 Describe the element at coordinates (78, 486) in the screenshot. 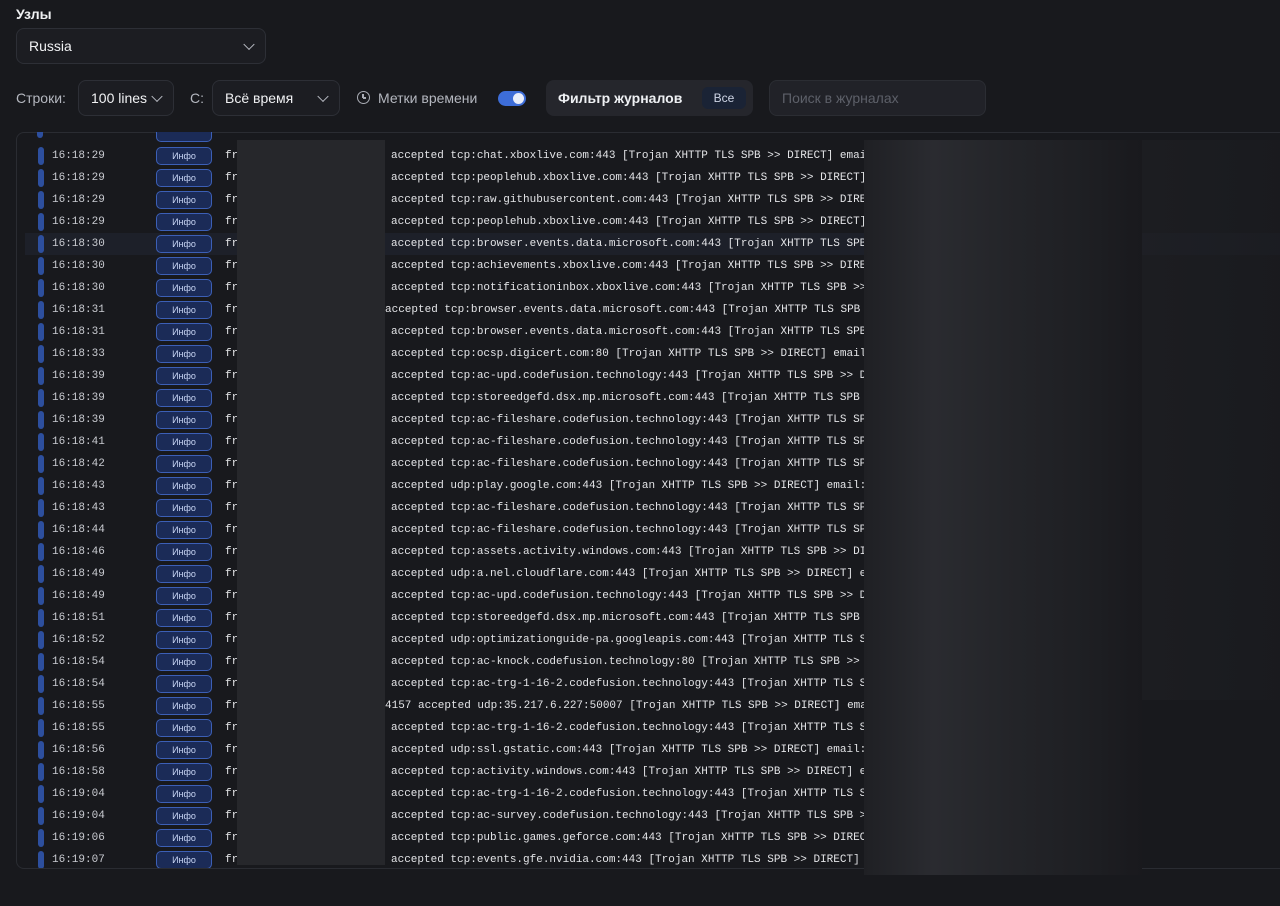

I see `log-time: 16:18:43` at that location.